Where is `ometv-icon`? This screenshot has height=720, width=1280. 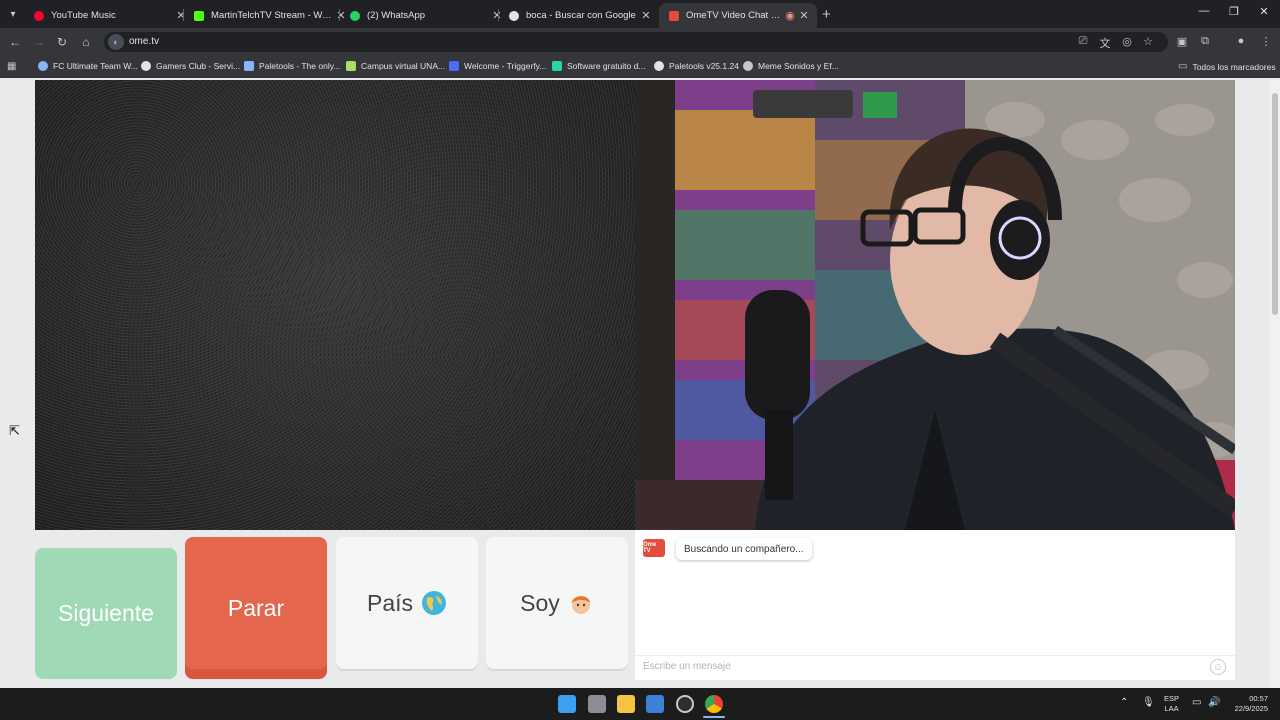 ometv-icon is located at coordinates (674, 15).